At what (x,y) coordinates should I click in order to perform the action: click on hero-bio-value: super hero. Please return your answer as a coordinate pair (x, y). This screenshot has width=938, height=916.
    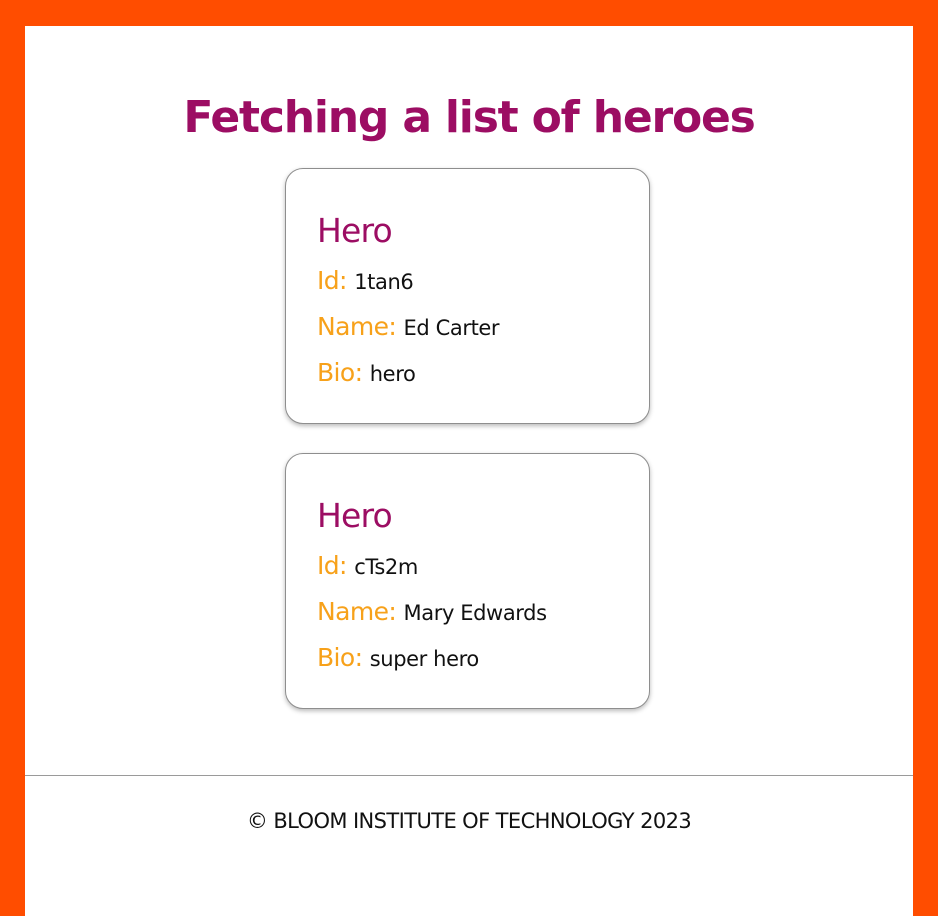
    Looking at the image, I should click on (424, 659).